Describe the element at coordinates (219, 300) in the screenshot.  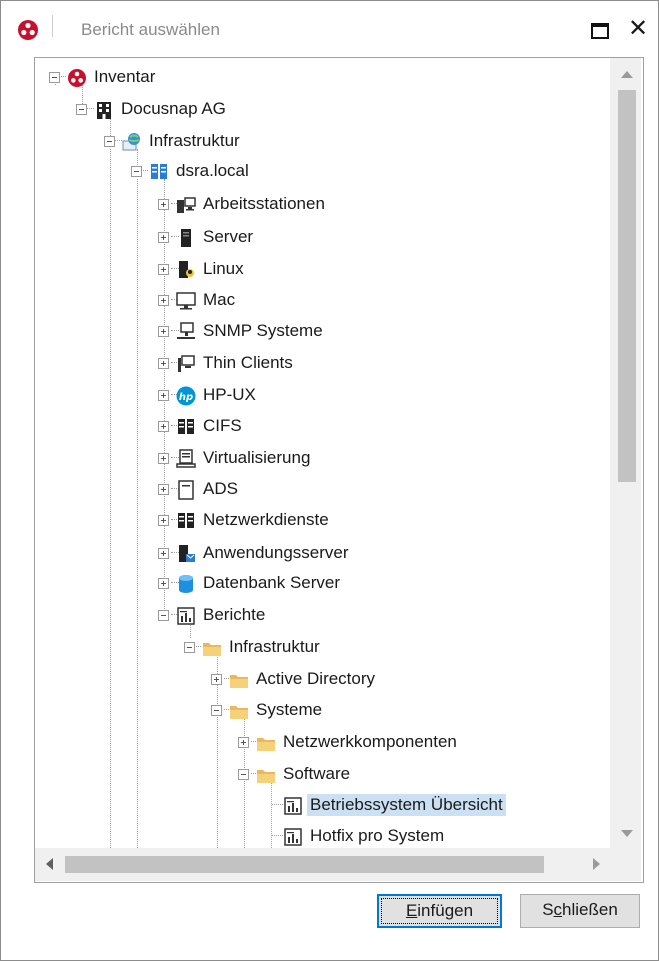
I see `tree-node-label: Mac` at that location.